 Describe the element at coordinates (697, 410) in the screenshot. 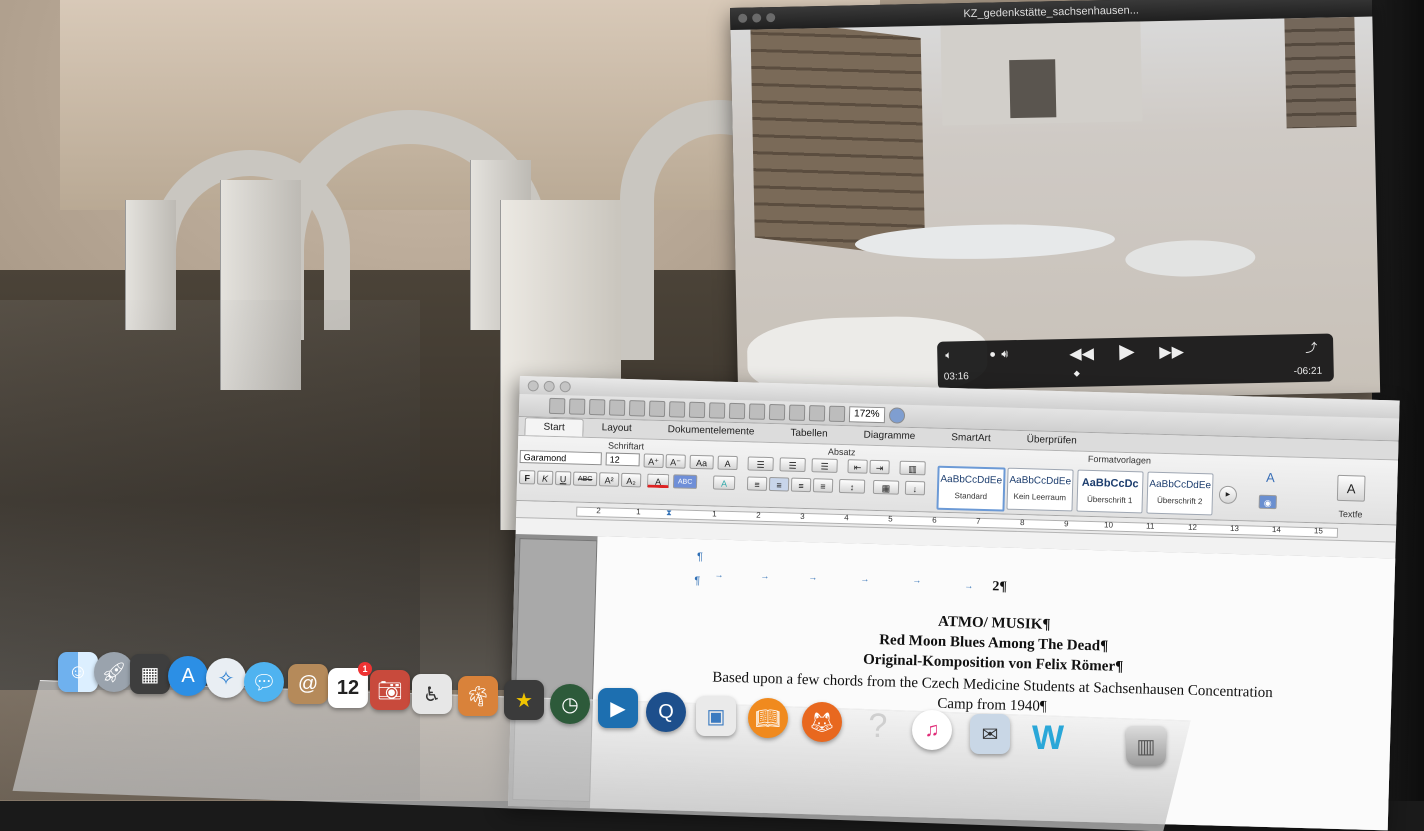

I see `paste-icon` at that location.